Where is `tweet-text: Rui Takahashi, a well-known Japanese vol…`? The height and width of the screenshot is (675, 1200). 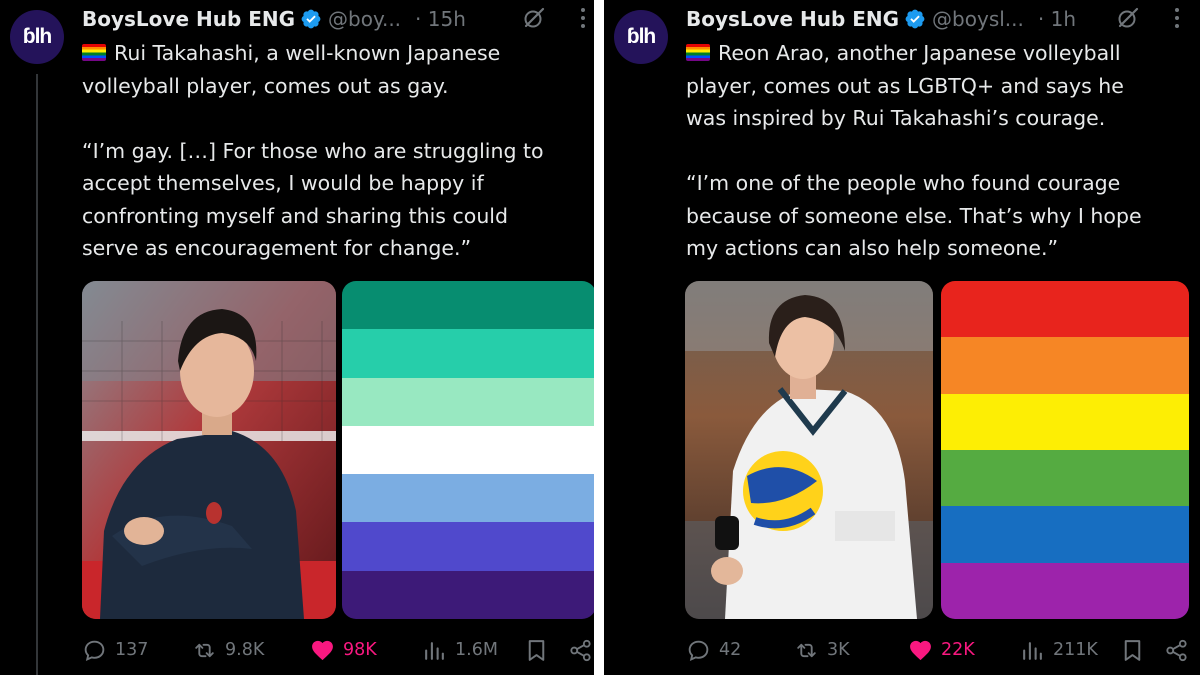 tweet-text: Rui Takahashi, a well-known Japanese vol… is located at coordinates (329, 151).